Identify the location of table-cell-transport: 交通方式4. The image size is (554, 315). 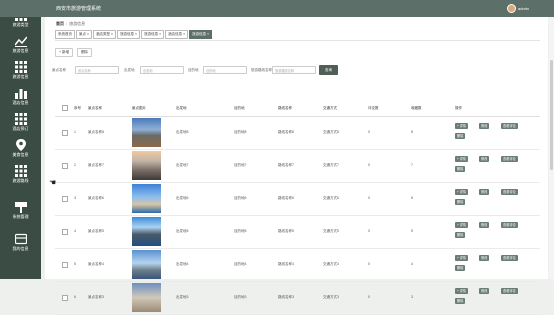
(331, 264).